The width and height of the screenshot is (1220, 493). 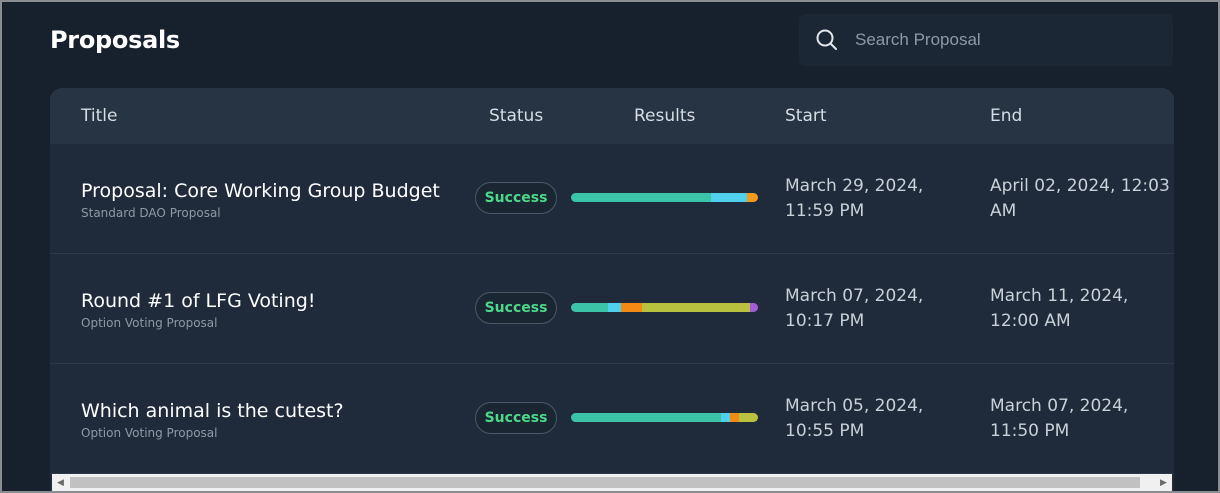 What do you see at coordinates (854, 198) in the screenshot?
I see `start-date: March 29, 2024, 11:59 PM` at bounding box center [854, 198].